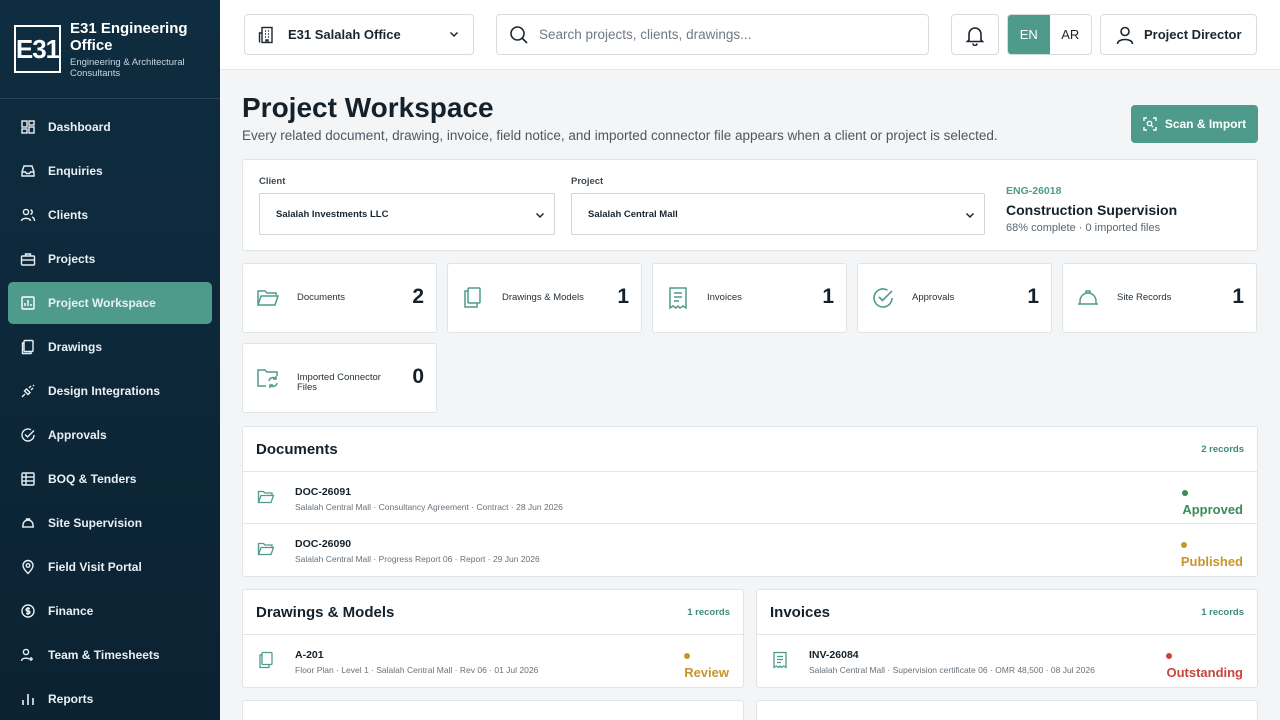 The image size is (1280, 720). Describe the element at coordinates (544, 298) in the screenshot. I see `stat-card-drawings: Drawings & Models 1` at that location.